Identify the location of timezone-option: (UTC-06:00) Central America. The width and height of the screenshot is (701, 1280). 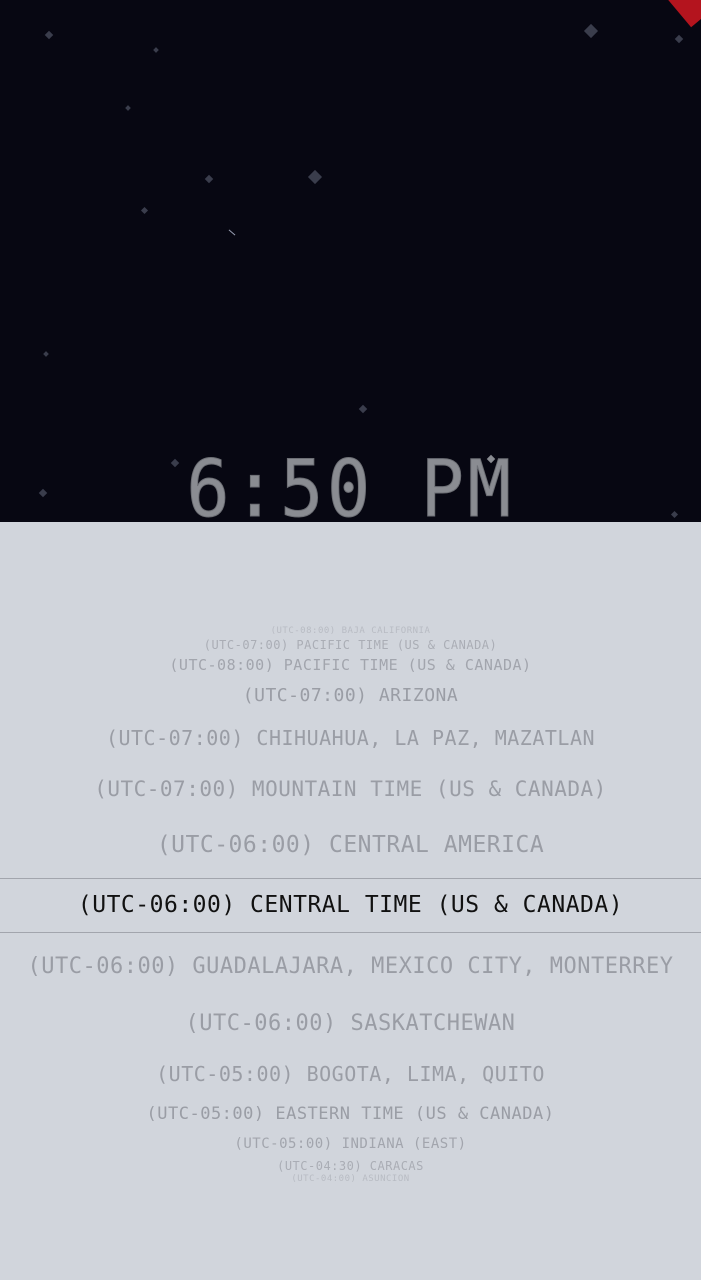
(350, 845).